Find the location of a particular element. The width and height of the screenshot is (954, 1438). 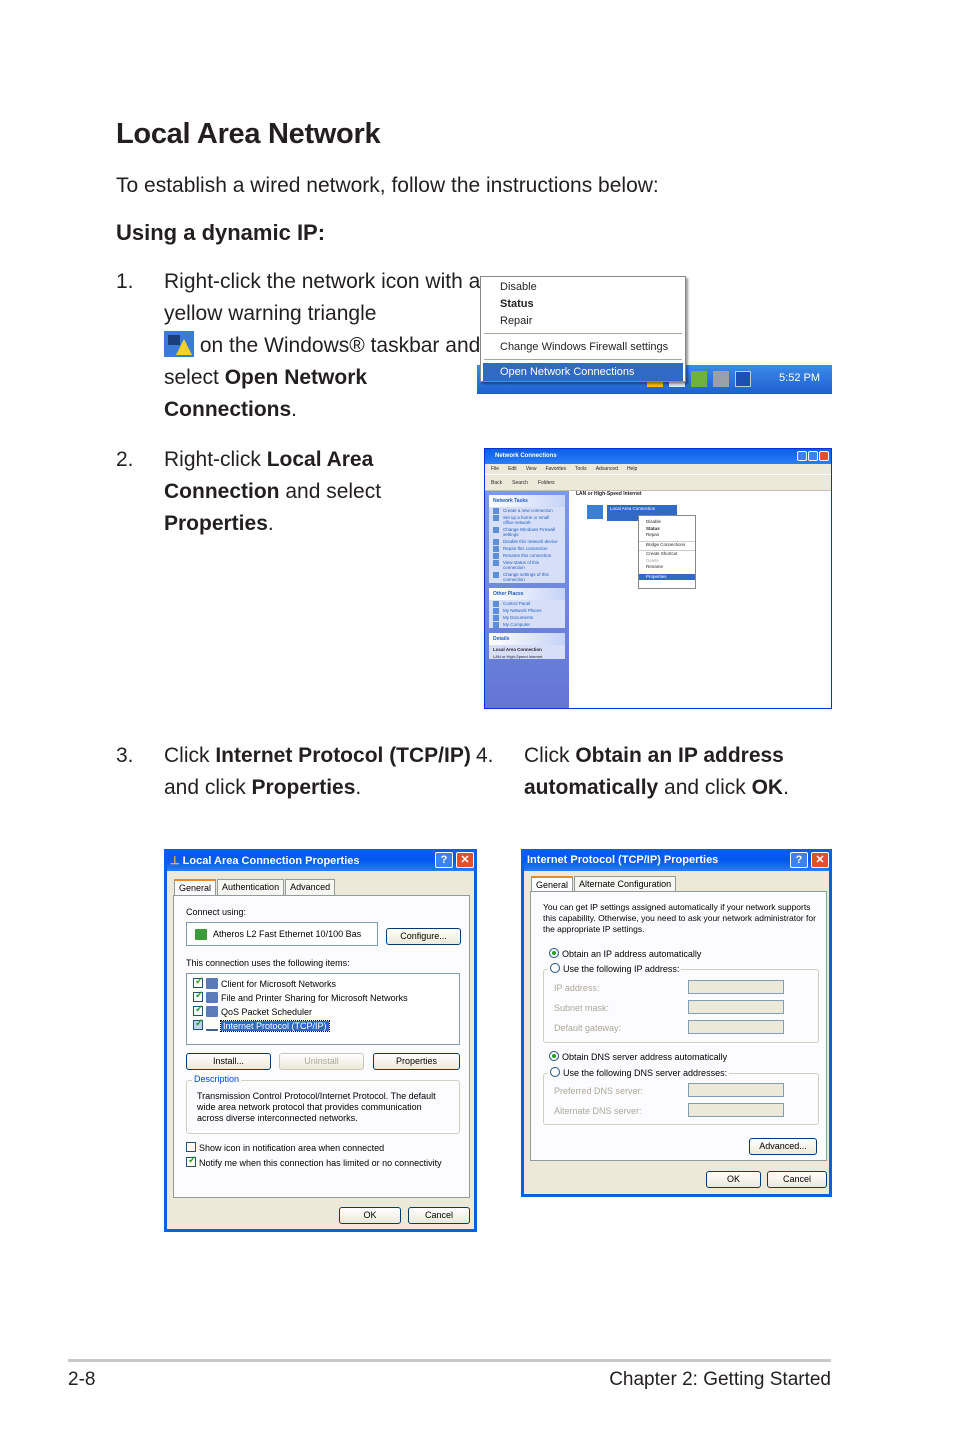

place-link: My Network Places is located at coordinates (527, 610).